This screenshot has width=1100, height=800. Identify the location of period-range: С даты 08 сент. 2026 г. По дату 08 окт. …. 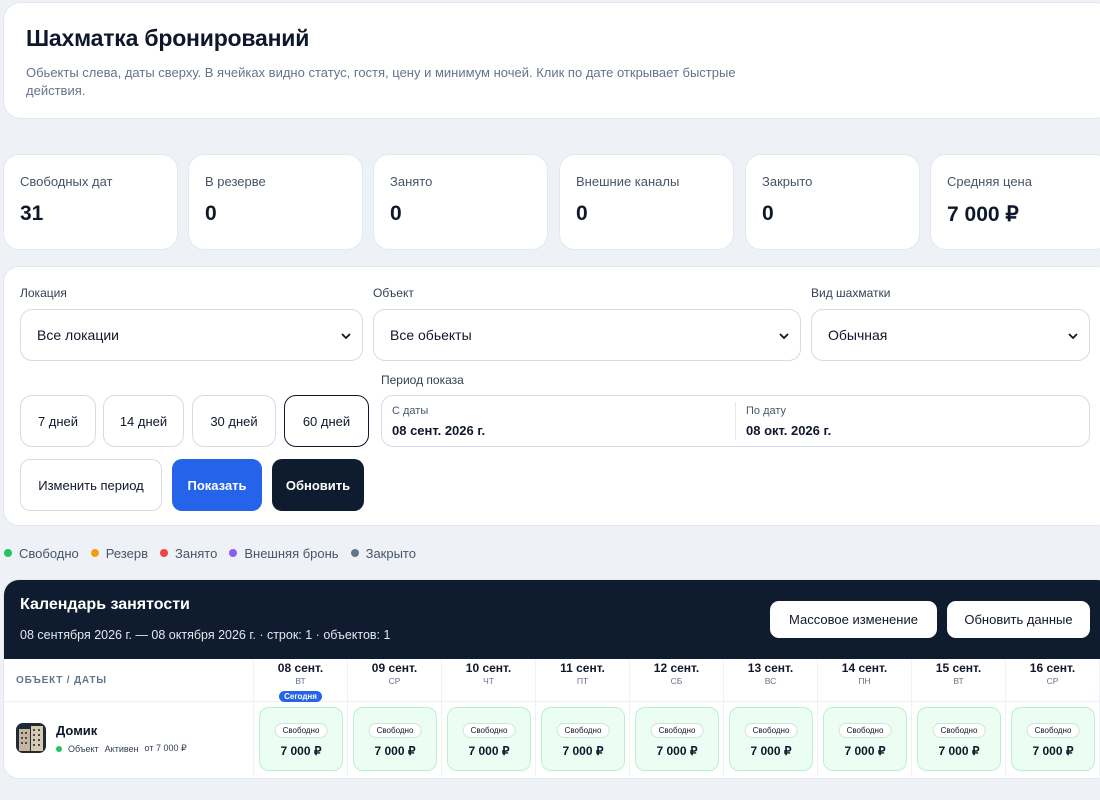
(735, 421).